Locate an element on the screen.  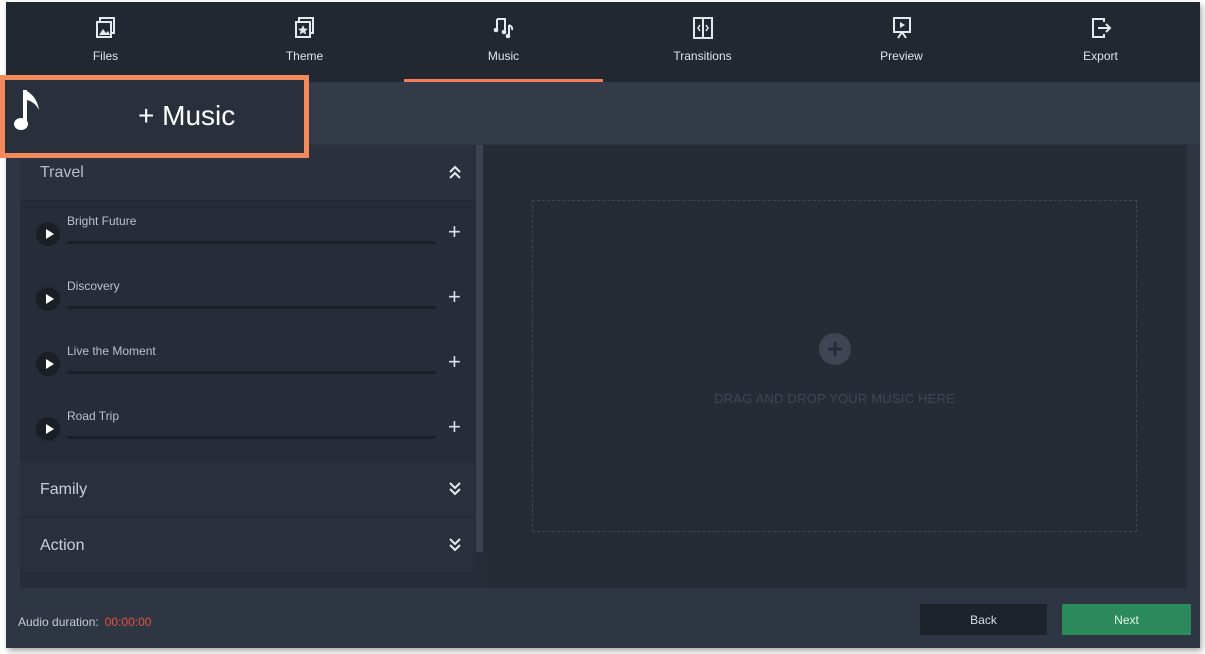
chevron-double-up-icon is located at coordinates (455, 172).